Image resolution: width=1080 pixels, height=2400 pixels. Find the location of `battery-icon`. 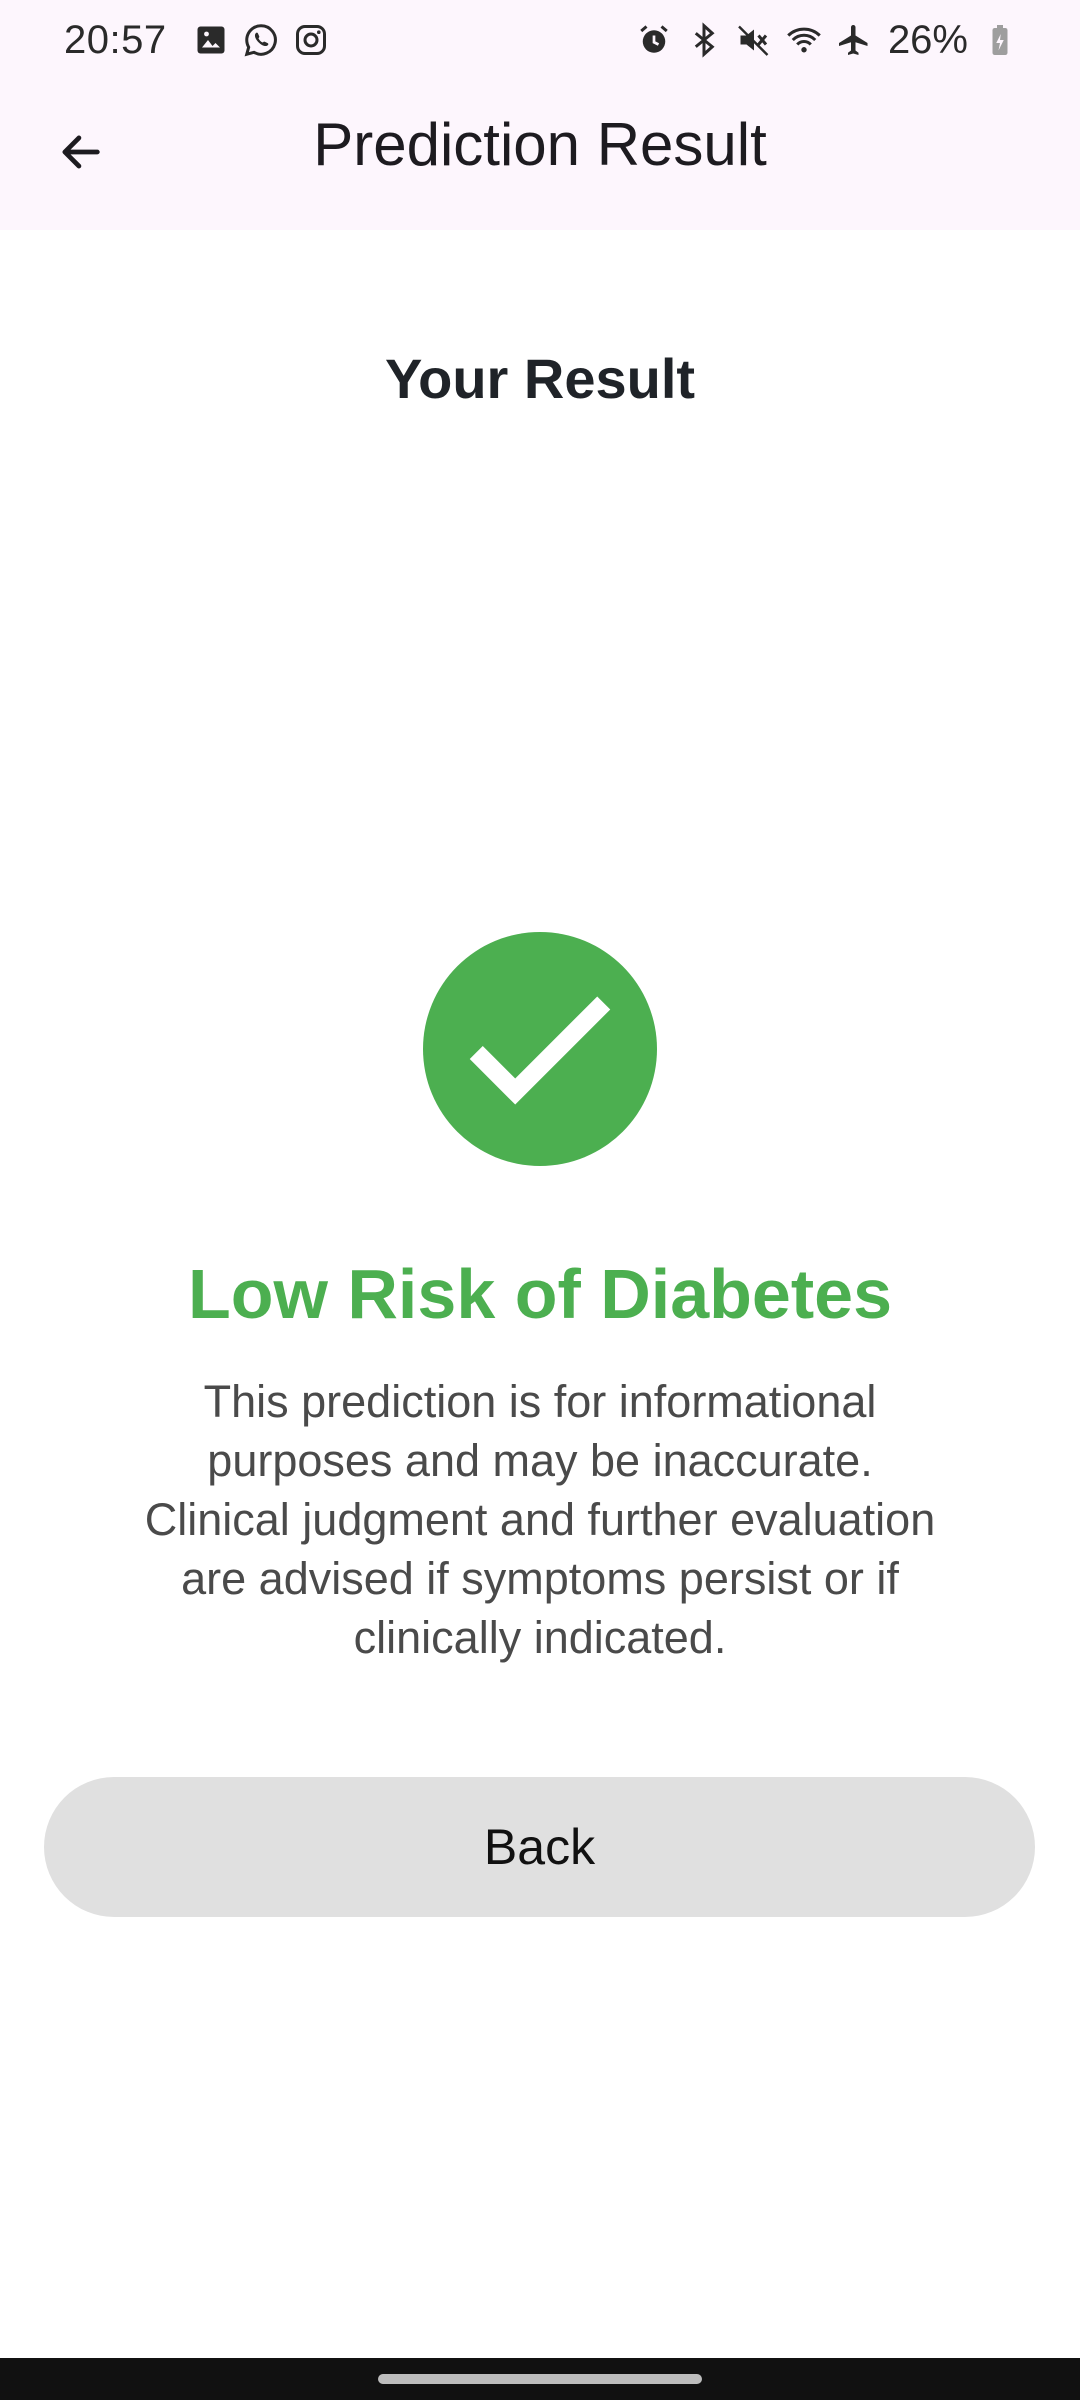

battery-icon is located at coordinates (1000, 40).